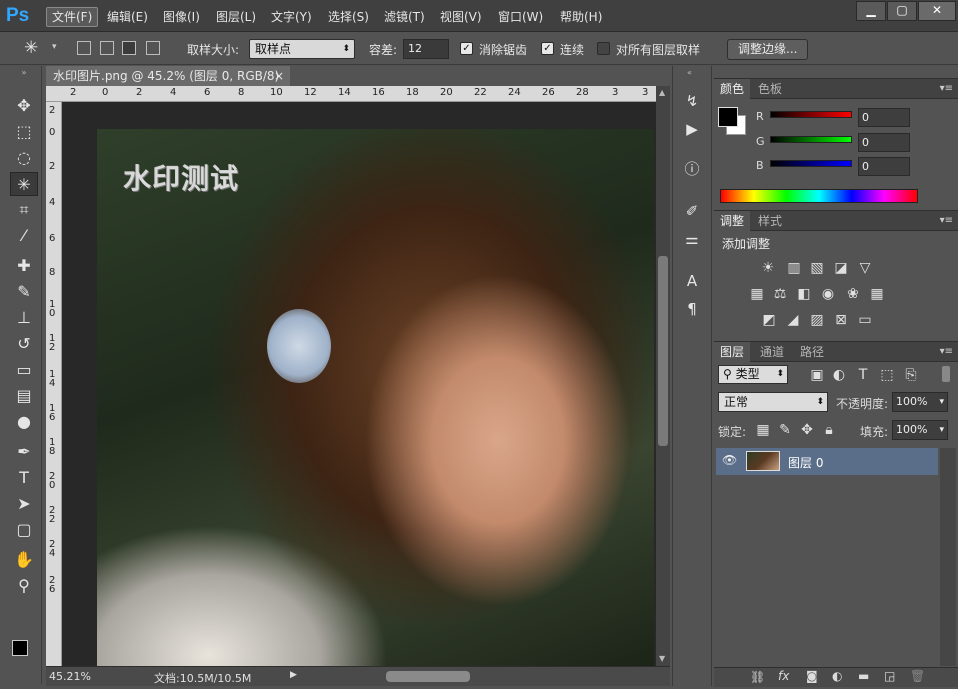 Image resolution: width=958 pixels, height=689 pixels. I want to click on filter-smart-object-icon: ⎘, so click(911, 375).